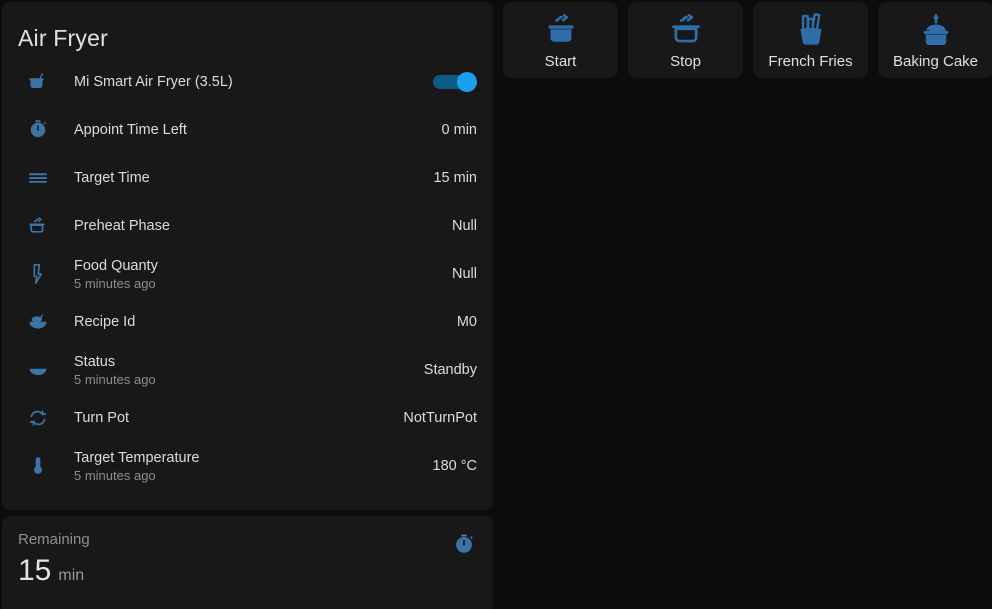 Image resolution: width=992 pixels, height=609 pixels. What do you see at coordinates (935, 61) in the screenshot?
I see `action-button-label: Baking Cake` at bounding box center [935, 61].